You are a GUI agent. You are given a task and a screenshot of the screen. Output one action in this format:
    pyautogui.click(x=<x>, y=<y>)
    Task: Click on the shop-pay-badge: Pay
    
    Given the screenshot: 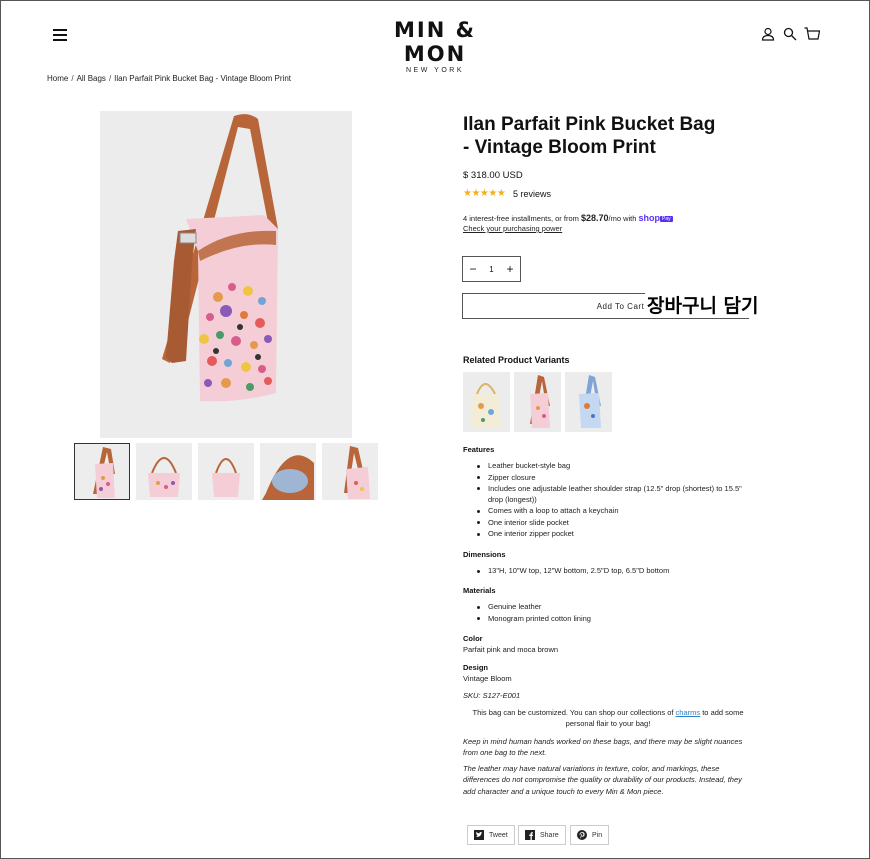 What is the action you would take?
    pyautogui.click(x=666, y=219)
    